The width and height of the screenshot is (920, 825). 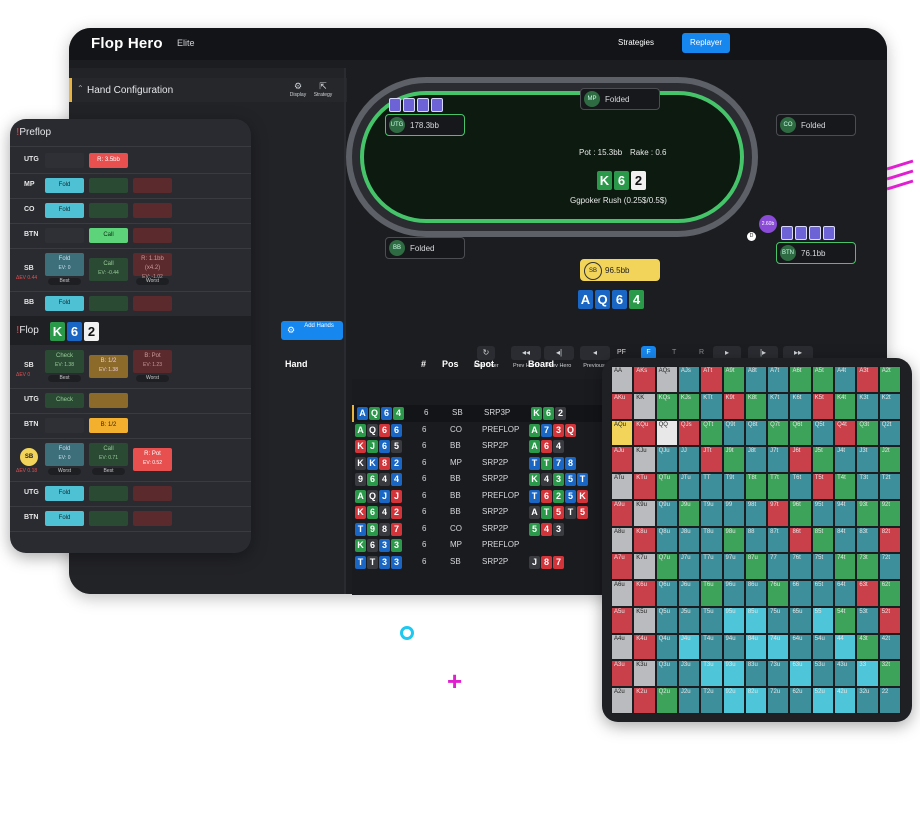 What do you see at coordinates (644, 513) in the screenshot?
I see `range-cell: K9u` at bounding box center [644, 513].